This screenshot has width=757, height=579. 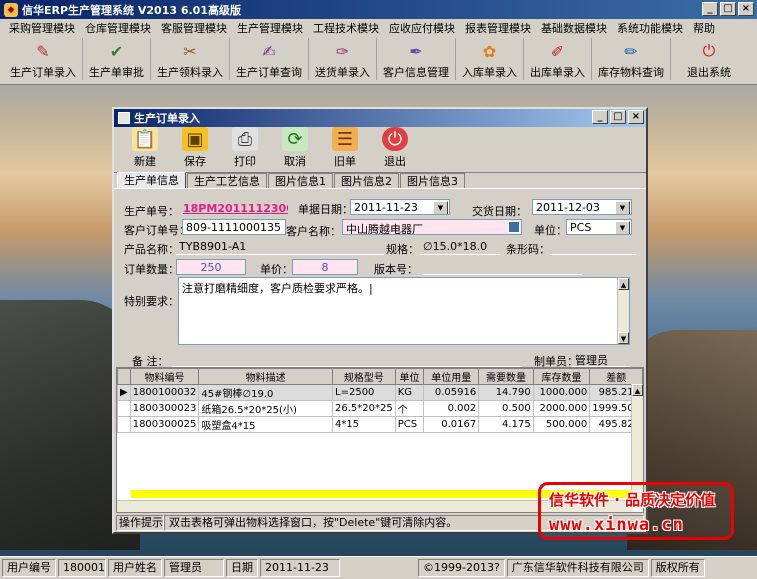 I want to click on cancel-button: ⟳ 取消, so click(x=295, y=148).